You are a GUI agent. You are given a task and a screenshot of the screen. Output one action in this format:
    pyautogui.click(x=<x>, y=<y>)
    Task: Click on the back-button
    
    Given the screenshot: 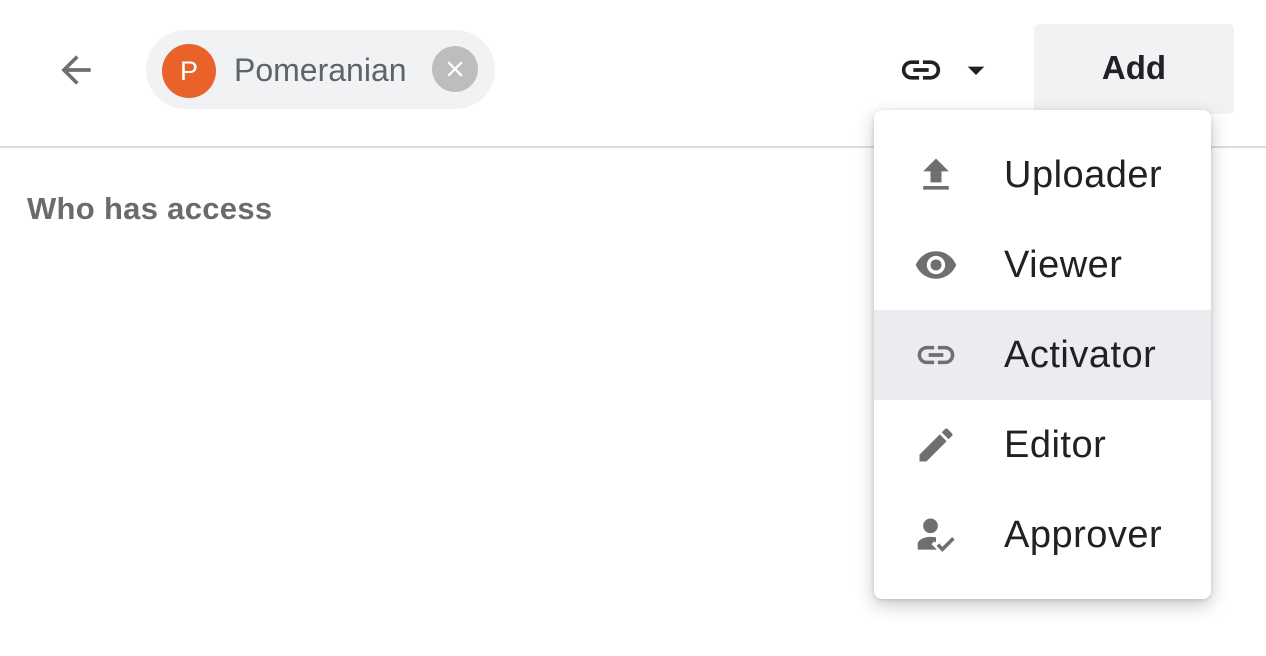 What is the action you would take?
    pyautogui.click(x=76, y=70)
    